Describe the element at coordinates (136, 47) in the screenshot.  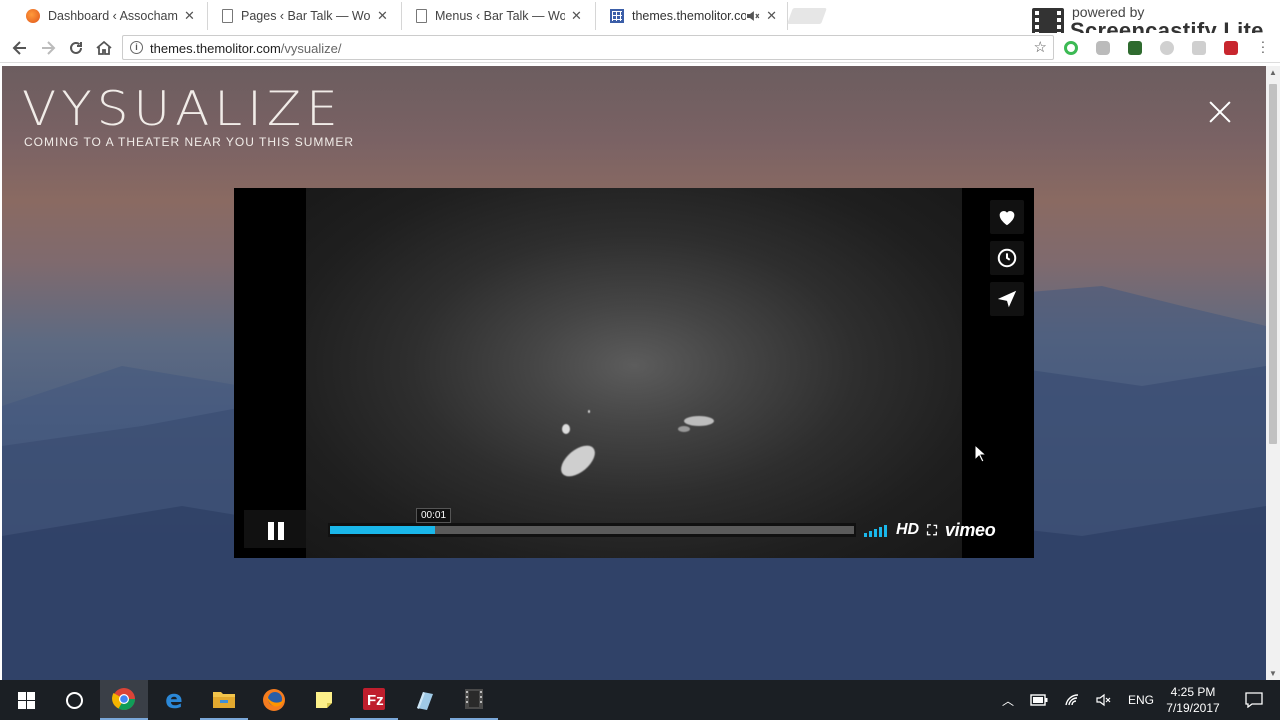
I see `info-icon: i` at that location.